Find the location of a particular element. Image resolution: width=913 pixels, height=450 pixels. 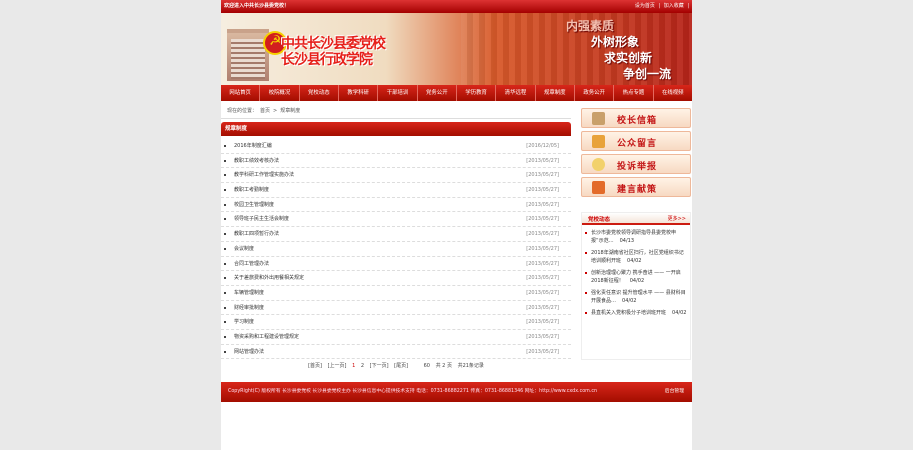

nav-item-overview: 校院概况 is located at coordinates (280, 93).